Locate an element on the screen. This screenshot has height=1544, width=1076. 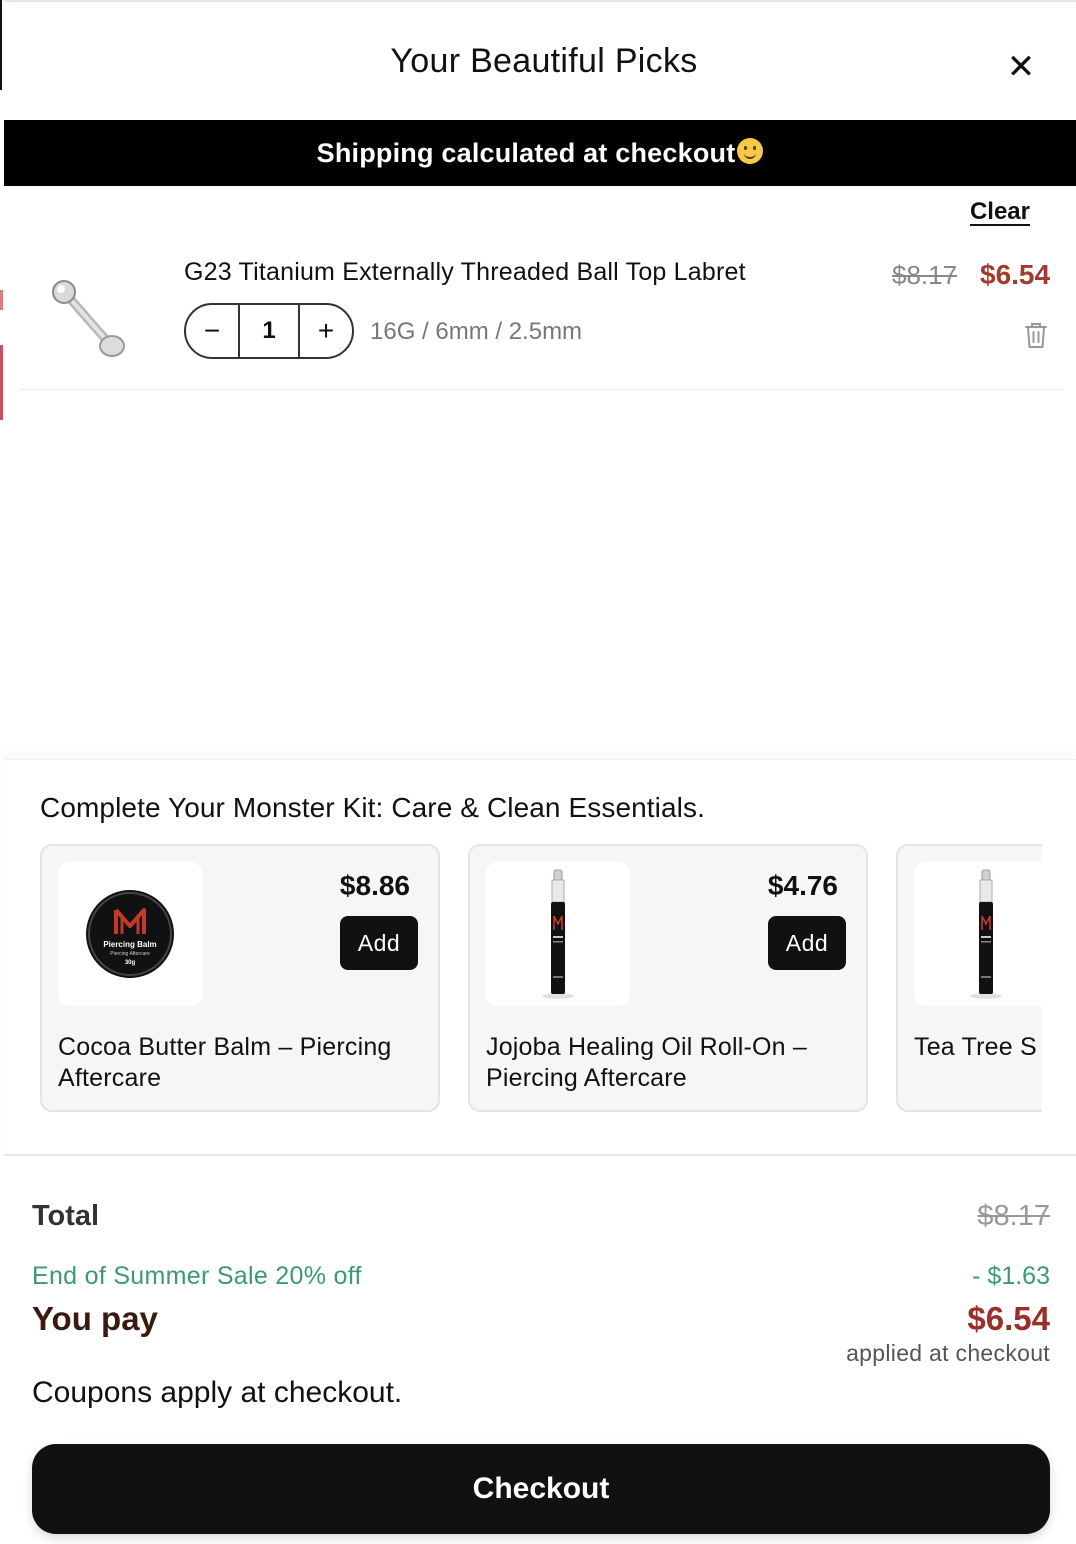
applied-note: applied at checkout is located at coordinates (948, 1353).